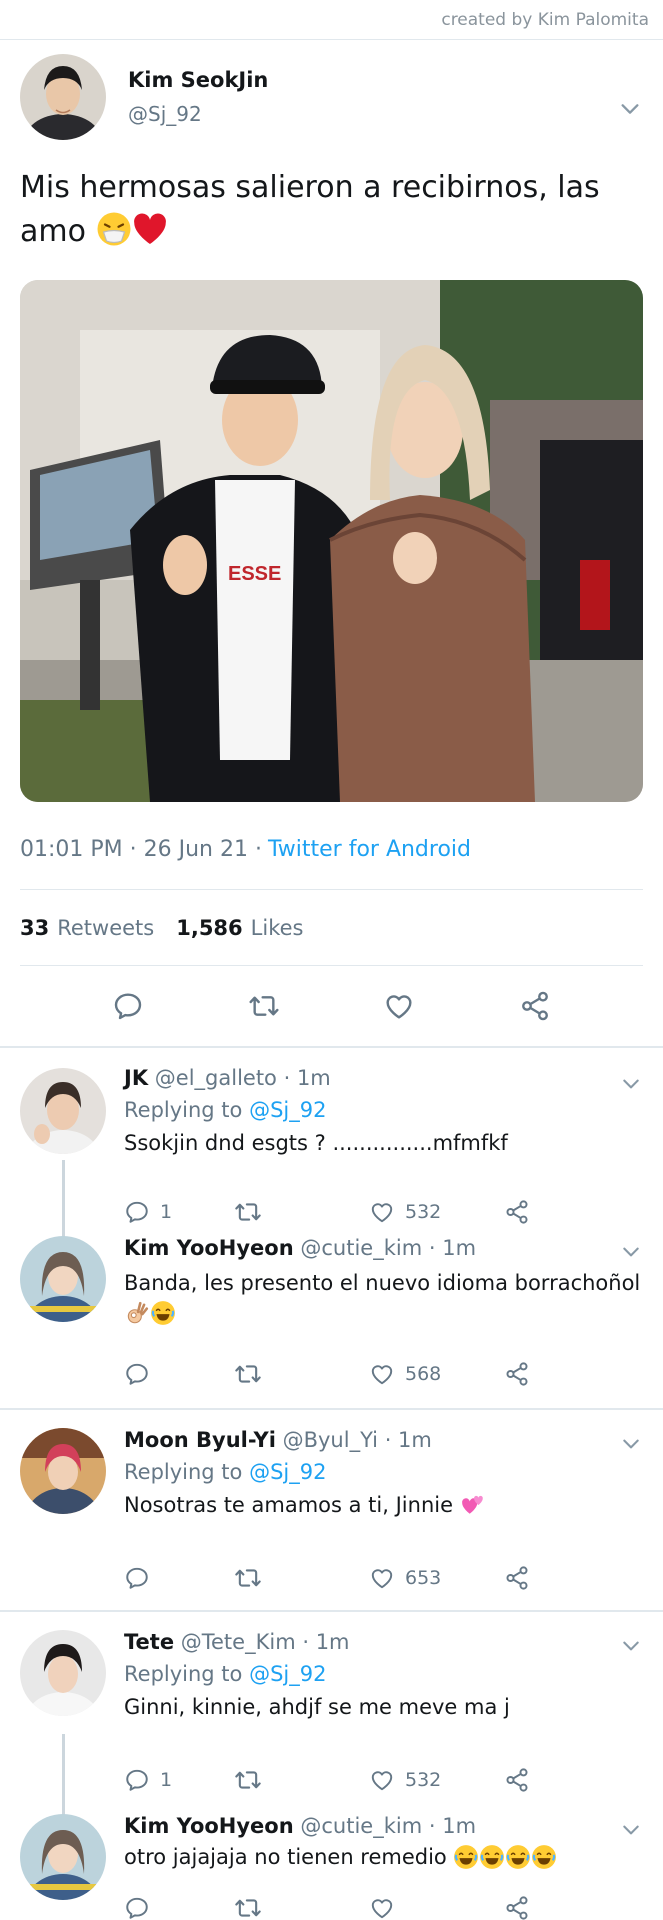 The height and width of the screenshot is (1920, 663). Describe the element at coordinates (136, 1078) in the screenshot. I see `reply-author-name: JK` at that location.